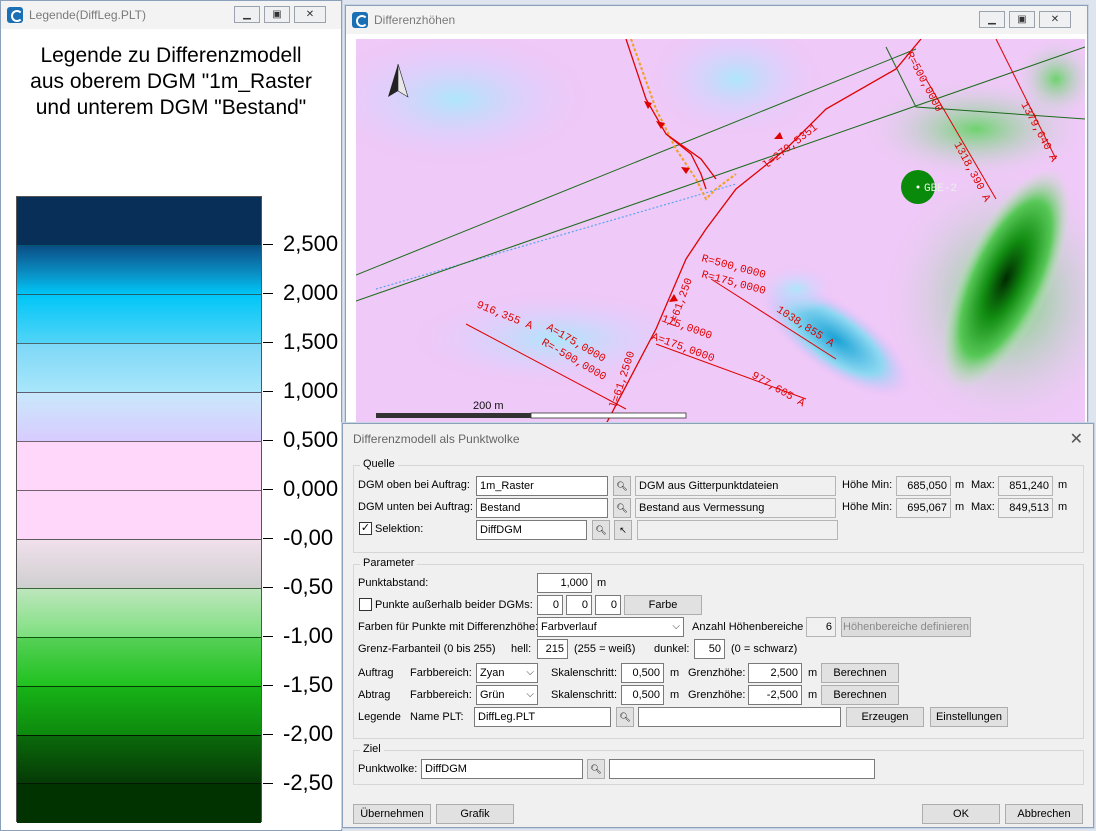 The height and width of the screenshot is (831, 1096). What do you see at coordinates (441, 695) in the screenshot?
I see `farbbereich-label: Farbbereich:` at bounding box center [441, 695].